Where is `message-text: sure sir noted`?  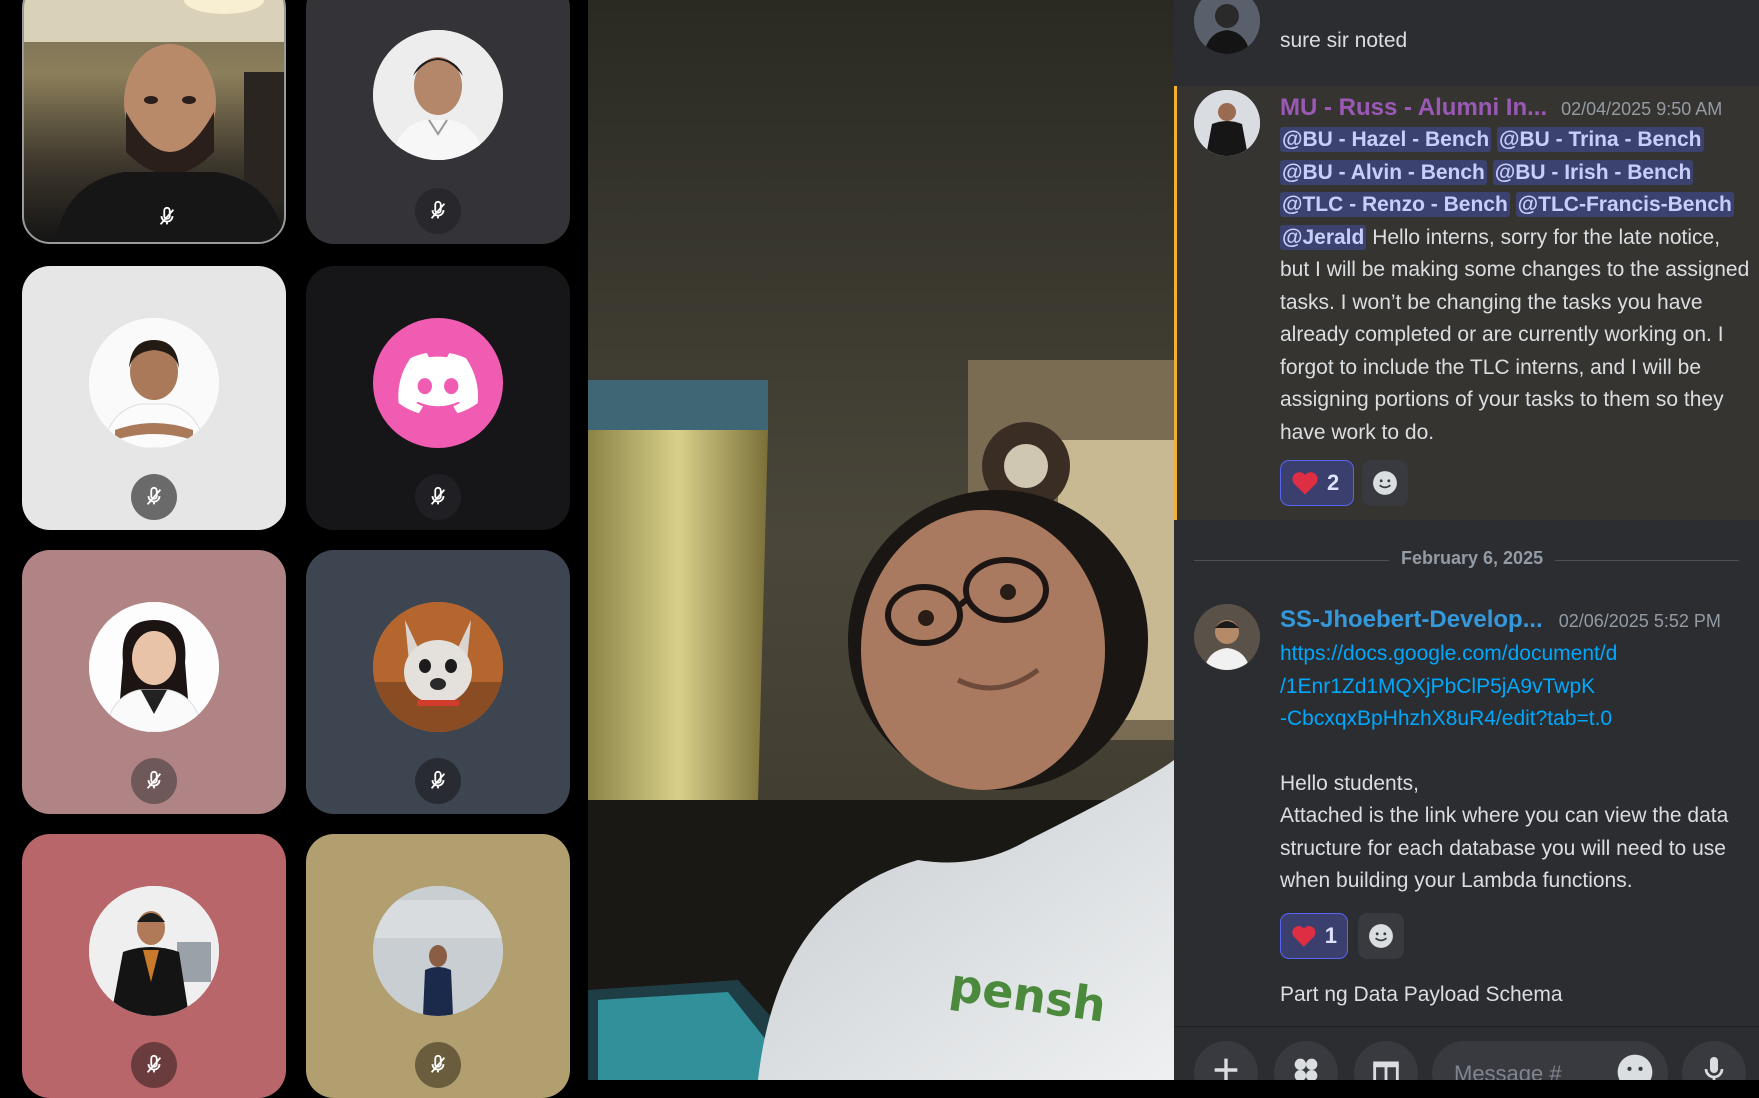
message-text: sure sir noted is located at coordinates (1344, 40).